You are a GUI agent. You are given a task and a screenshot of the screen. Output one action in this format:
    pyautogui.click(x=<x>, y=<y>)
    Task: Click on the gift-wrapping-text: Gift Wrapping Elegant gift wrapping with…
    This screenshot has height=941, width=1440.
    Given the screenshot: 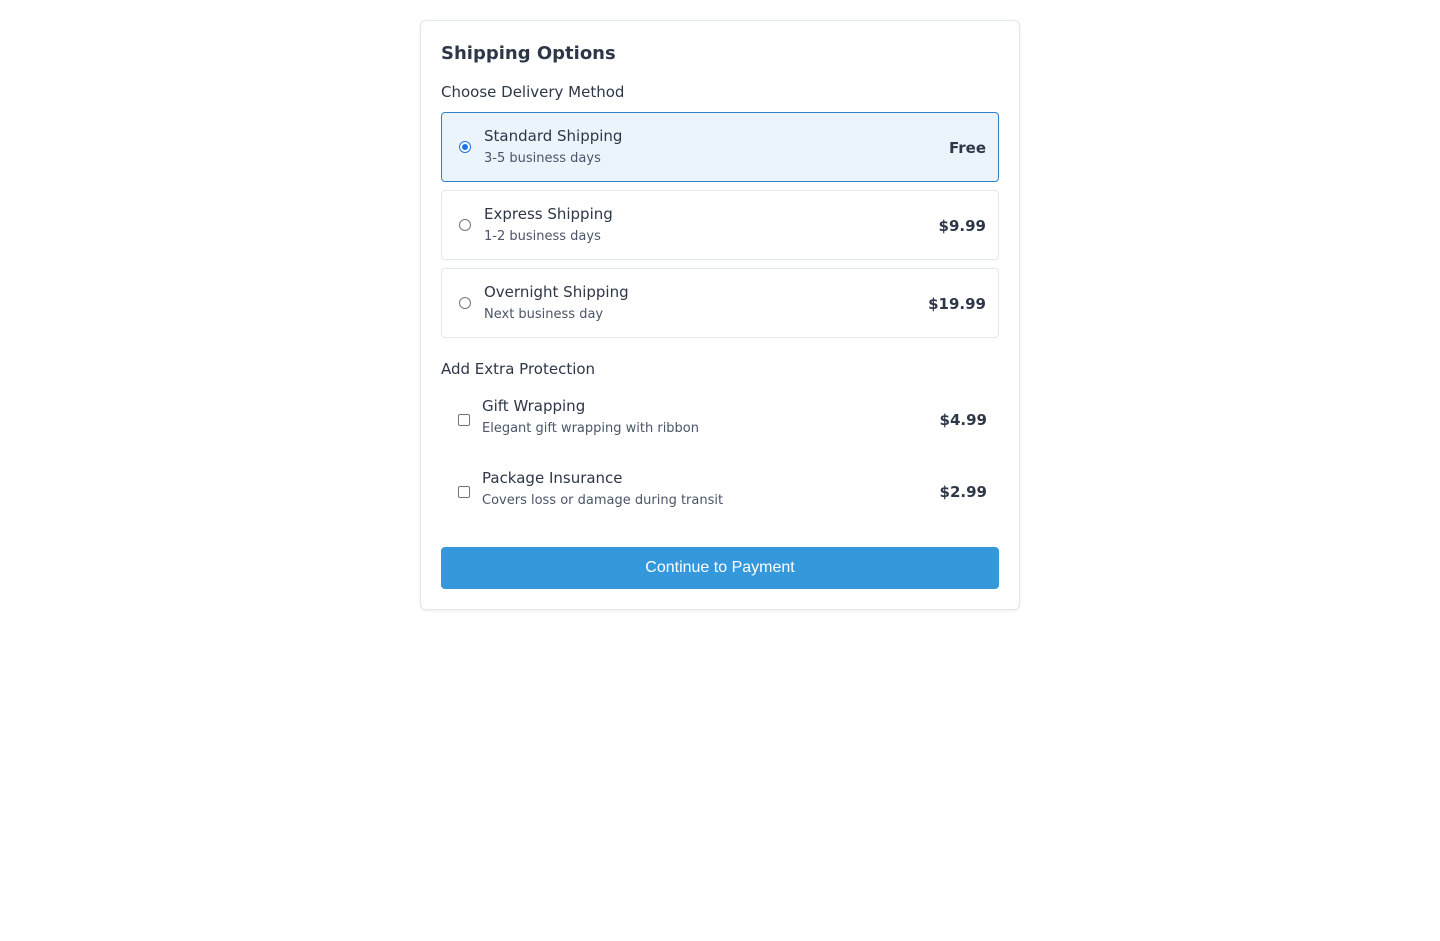 What is the action you would take?
    pyautogui.click(x=590, y=417)
    